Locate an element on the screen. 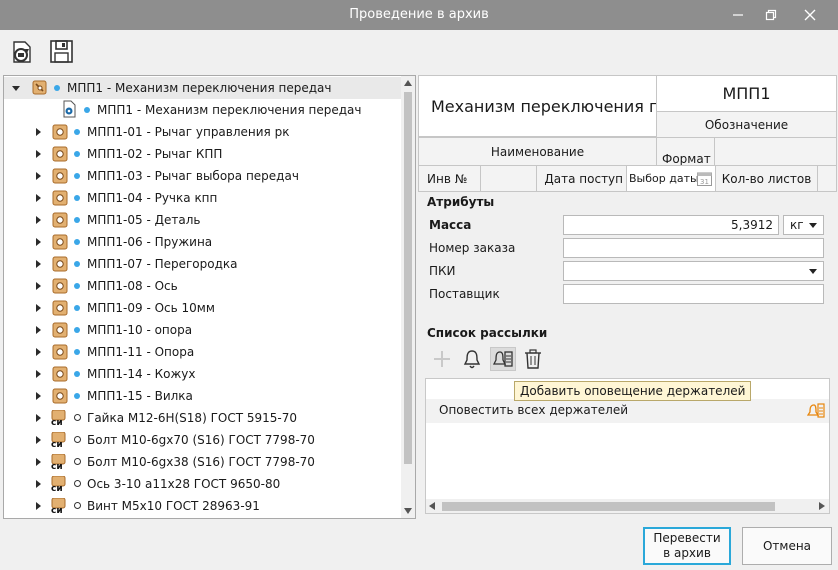 This screenshot has width=838, height=570. tree-item-row: МПП1-06 - Пружина is located at coordinates (203, 242).